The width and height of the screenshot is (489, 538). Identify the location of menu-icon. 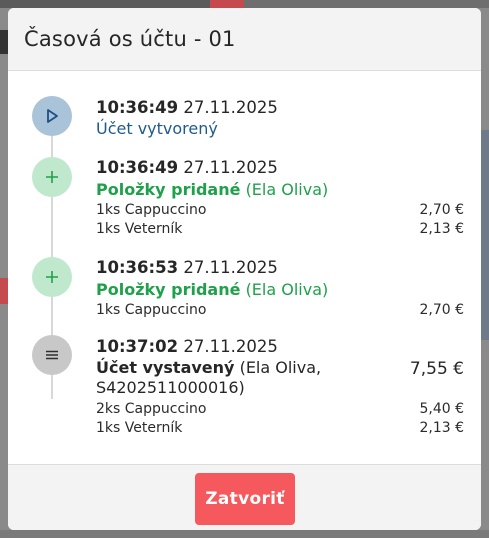
(52, 355).